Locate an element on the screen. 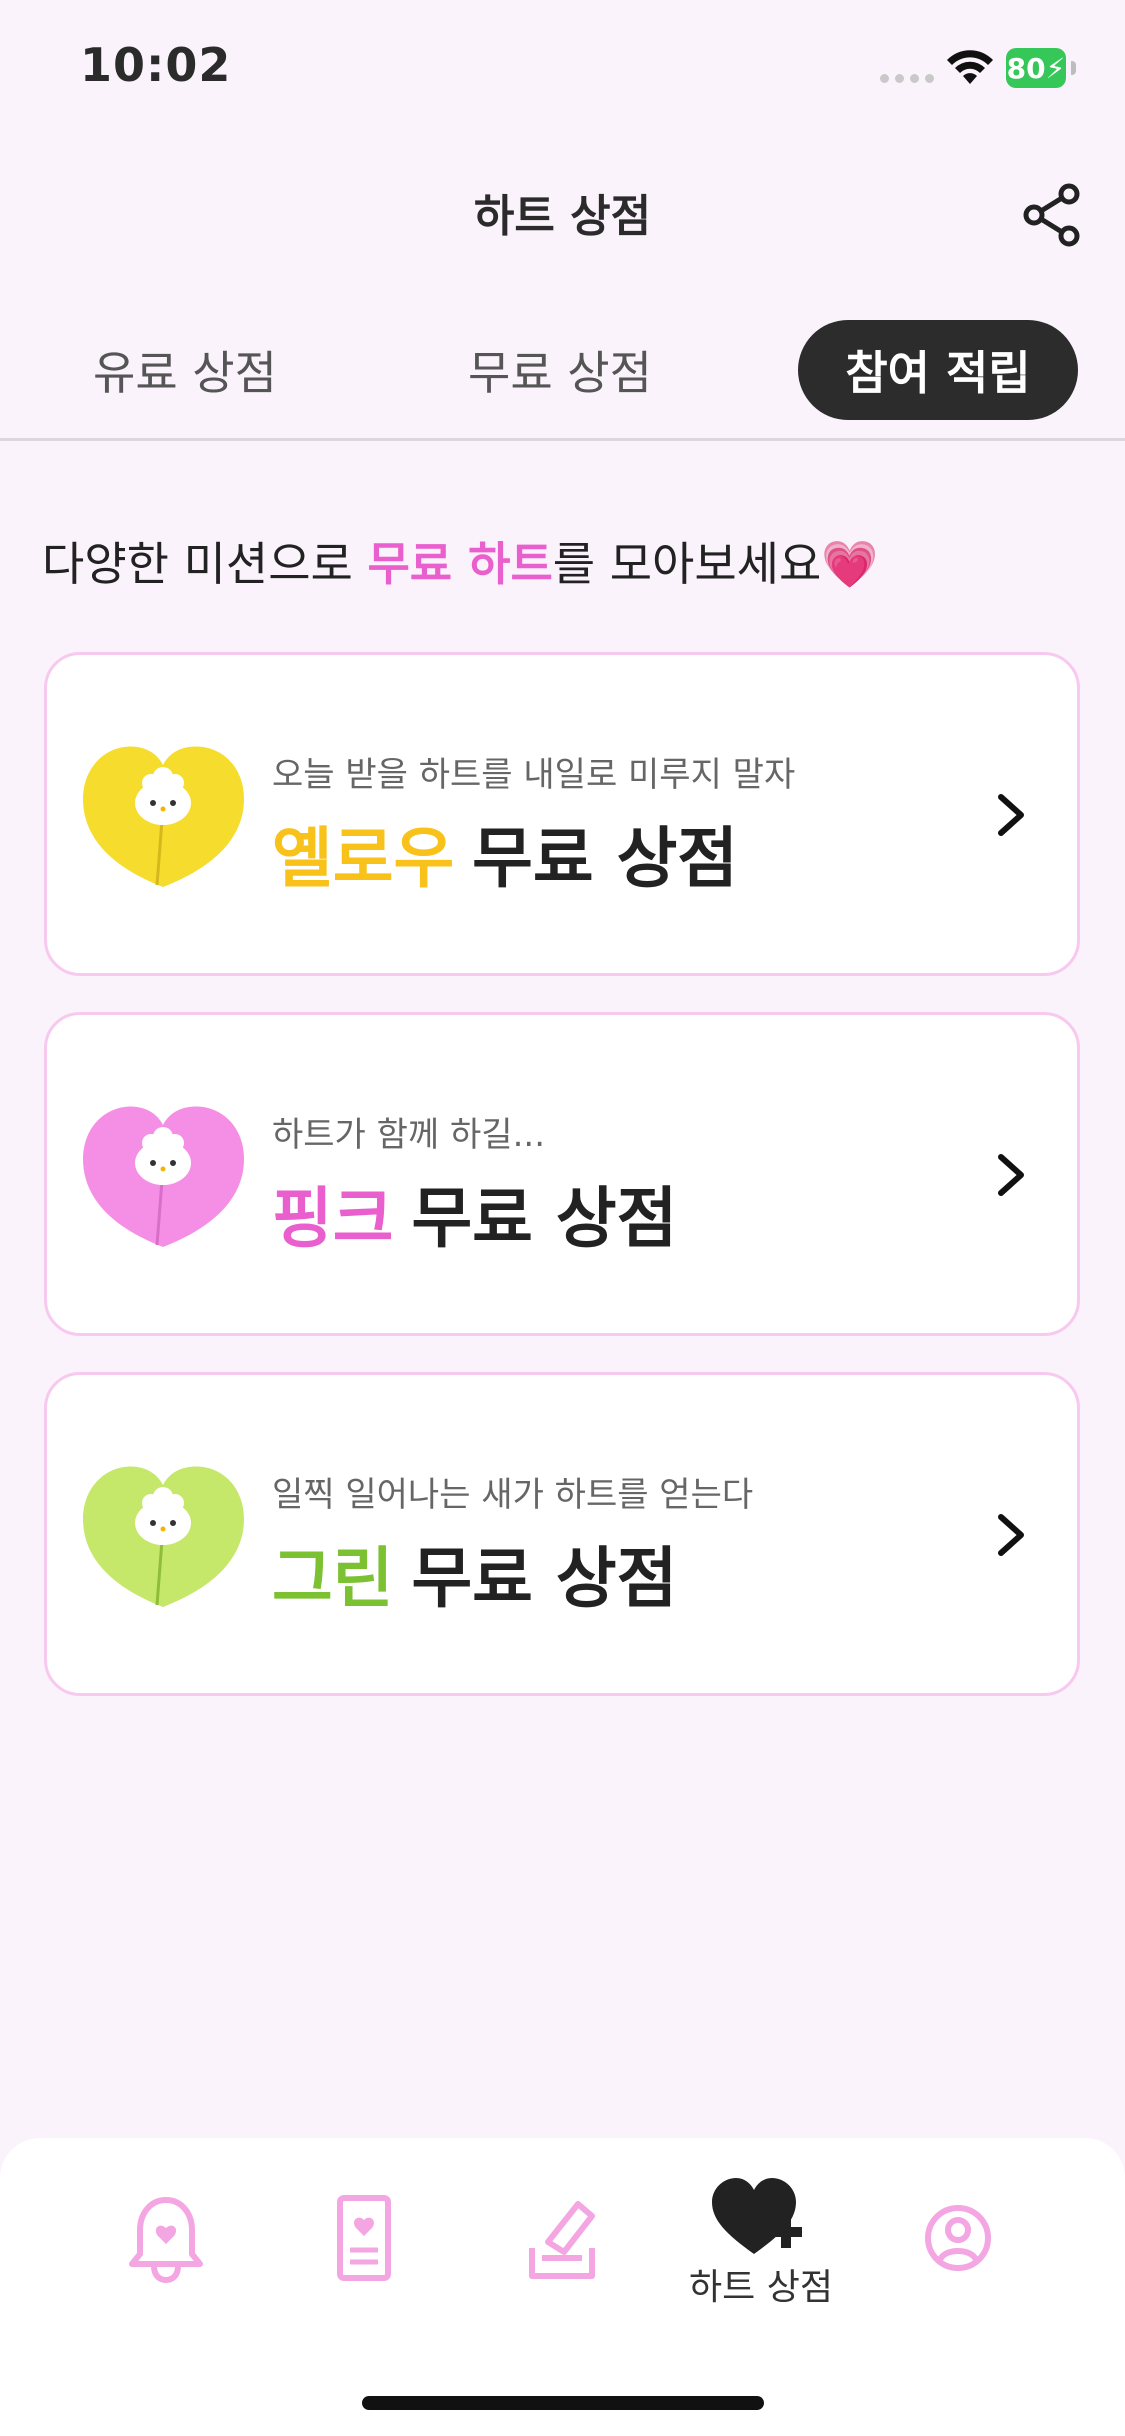  green-heart-icon is located at coordinates (163, 1536).